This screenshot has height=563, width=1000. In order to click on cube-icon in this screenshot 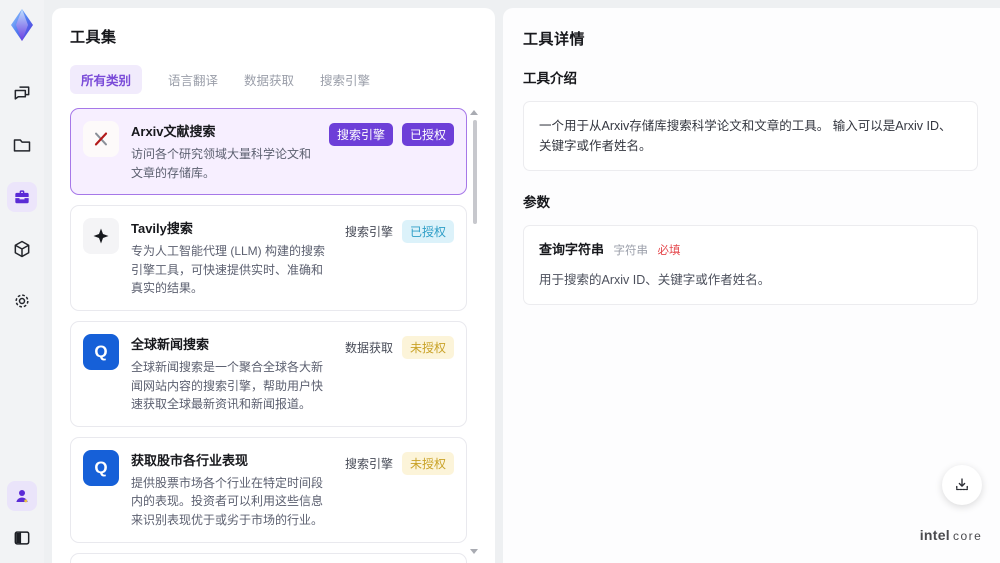, I will do `click(22, 249)`.